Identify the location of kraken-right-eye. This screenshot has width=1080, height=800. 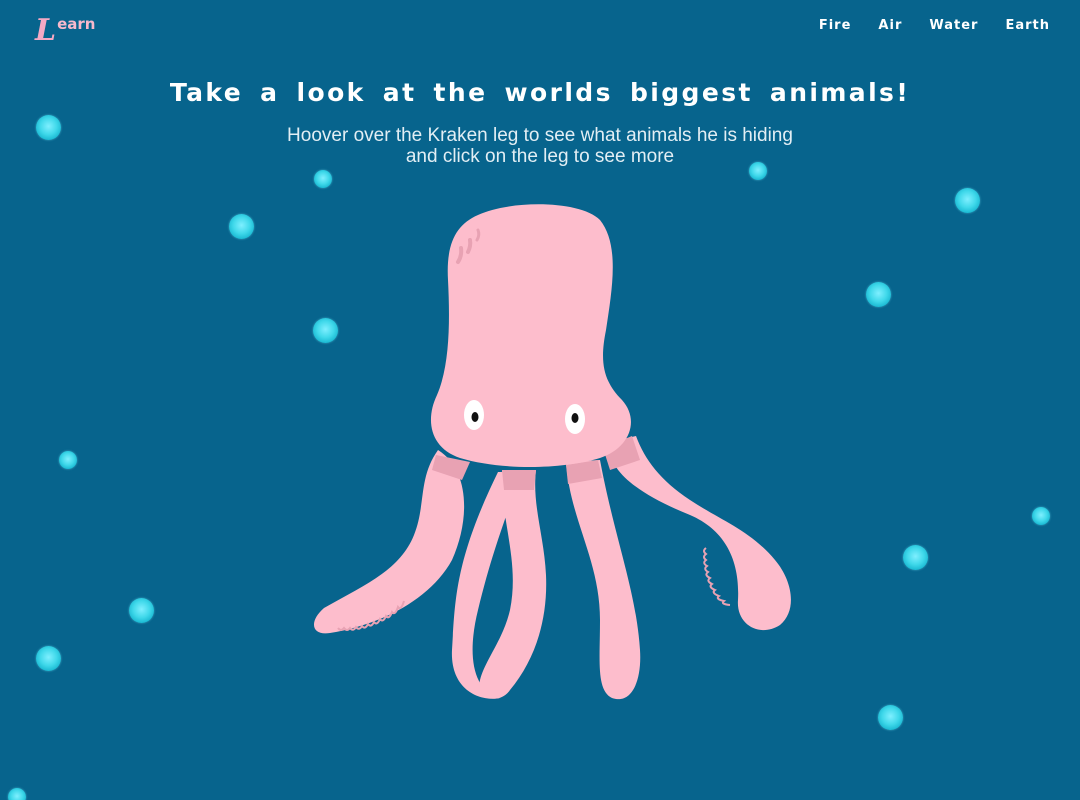
(575, 419).